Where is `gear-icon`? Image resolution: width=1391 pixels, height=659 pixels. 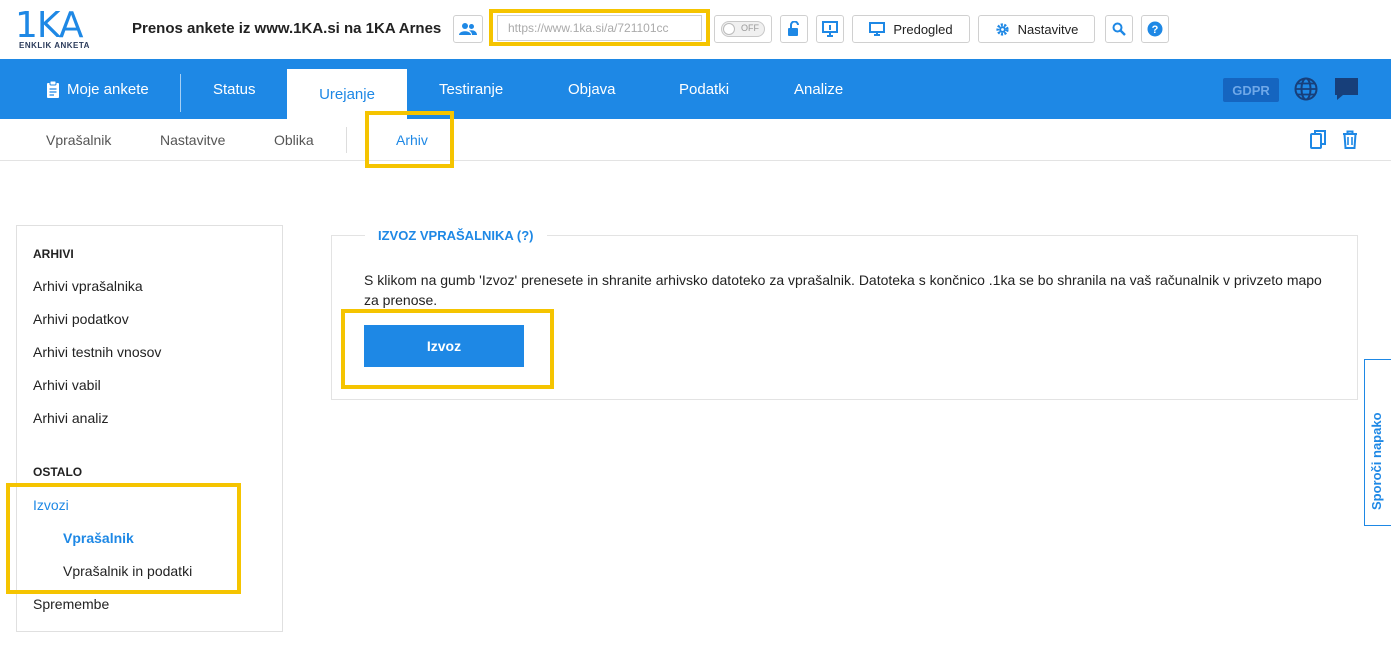
gear-icon is located at coordinates (1002, 29).